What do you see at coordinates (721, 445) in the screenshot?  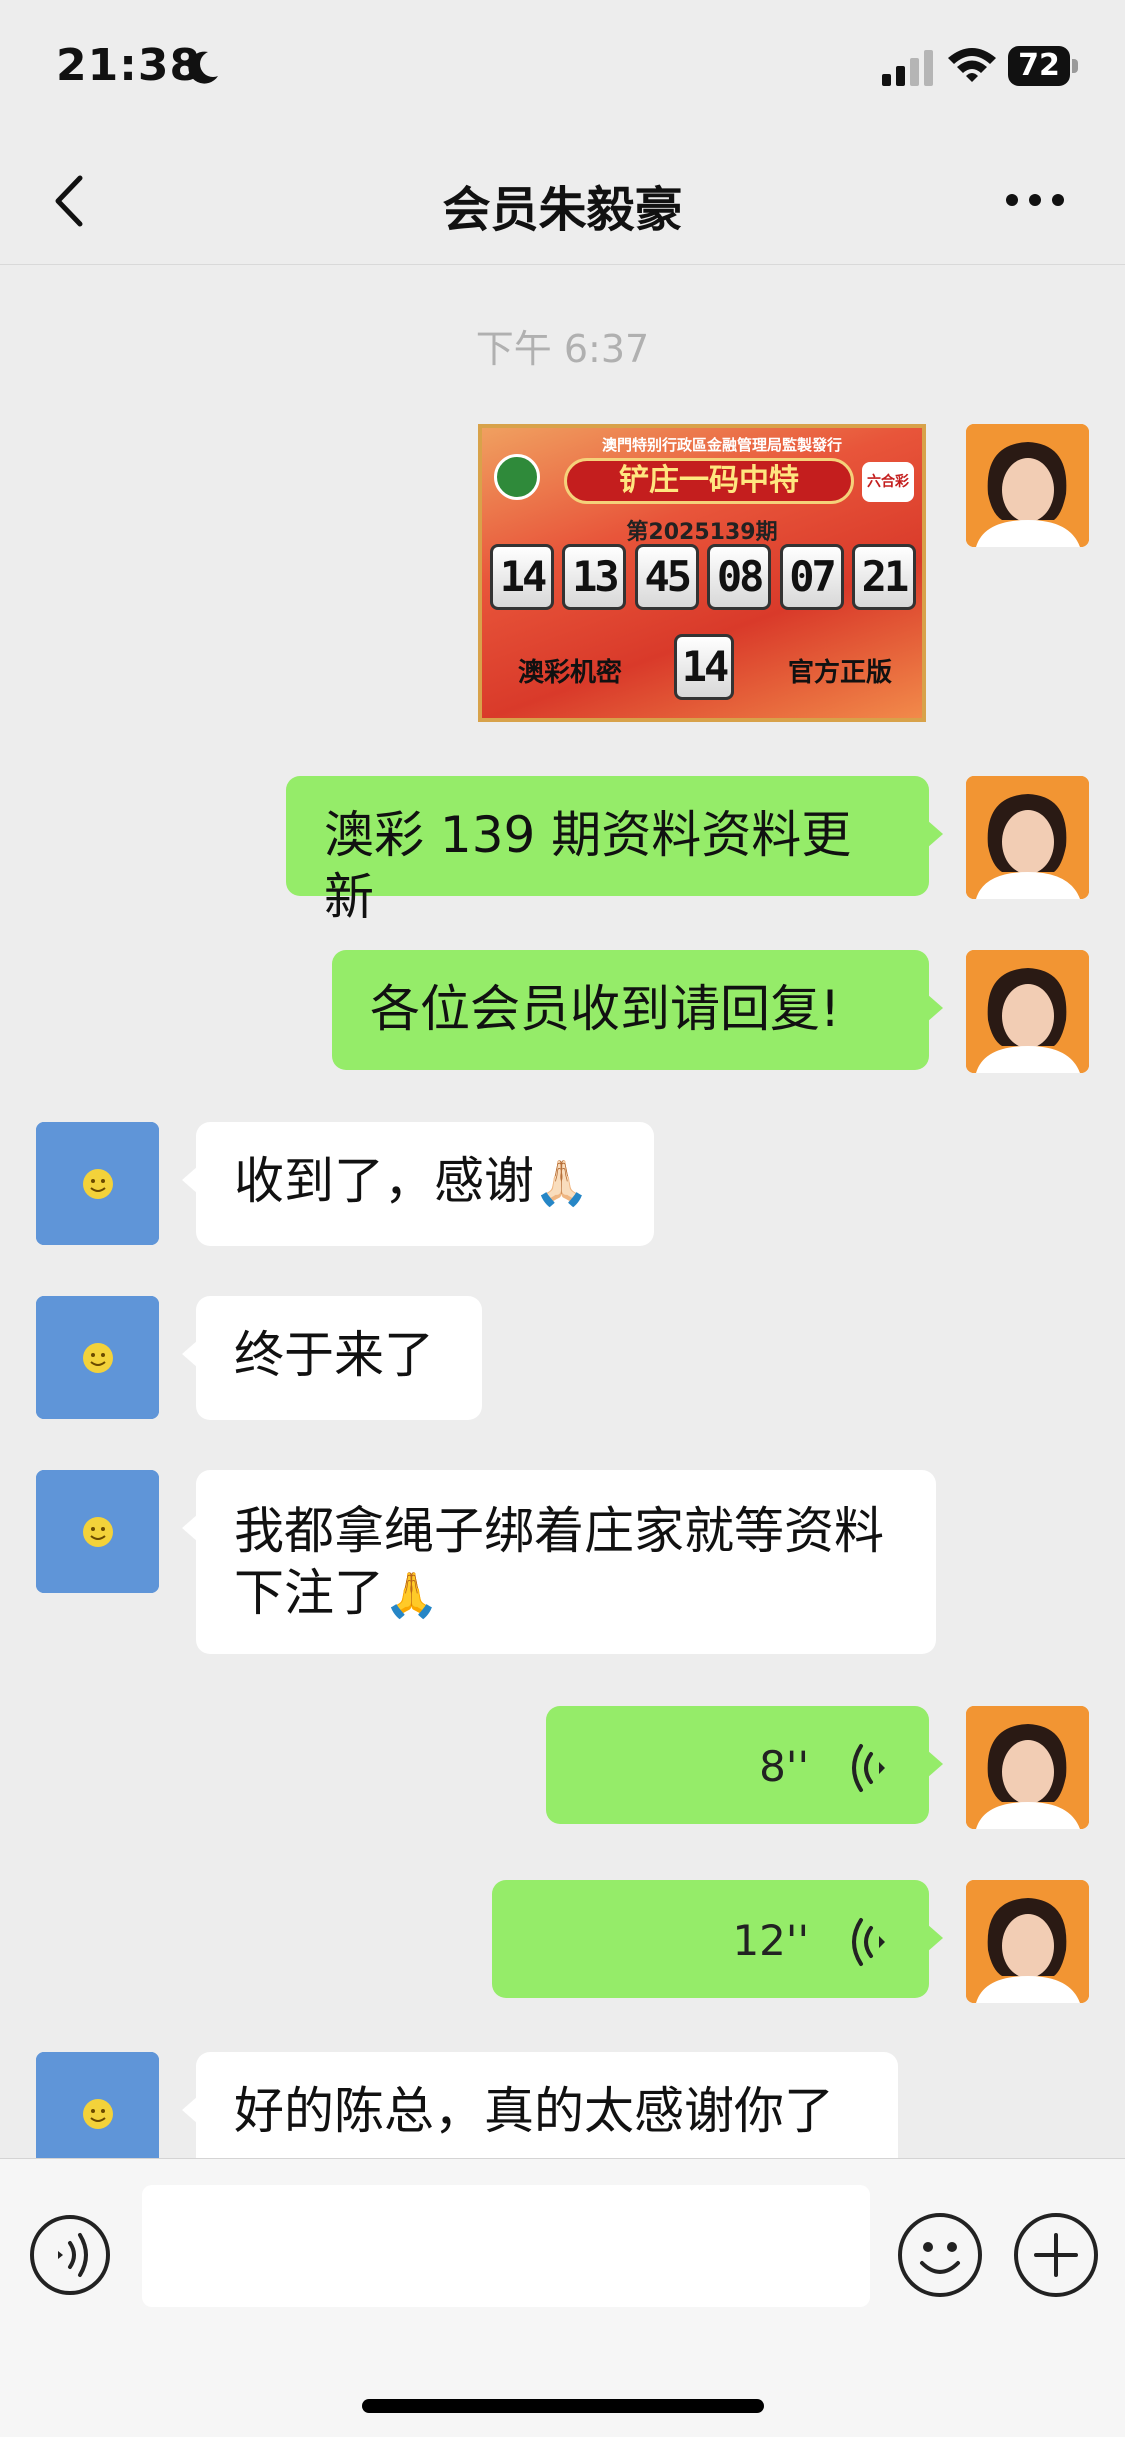 I see `lottery-header: 澳門特别行政區金融管理局監製發行` at bounding box center [721, 445].